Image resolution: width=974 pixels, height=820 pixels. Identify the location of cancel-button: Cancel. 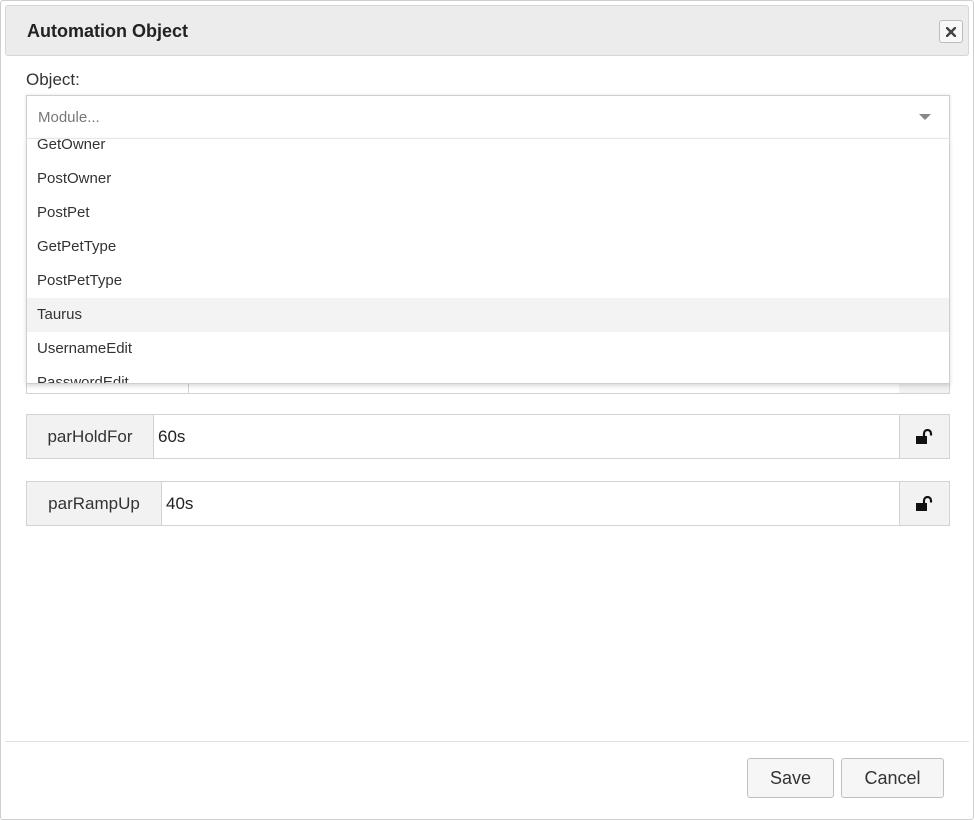
(892, 778).